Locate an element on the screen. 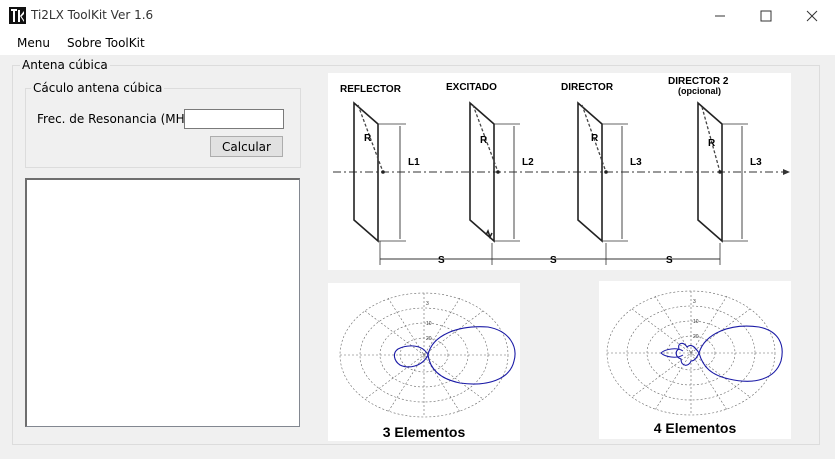 This screenshot has width=835, height=459. three-elements-caption: 3 Elementos is located at coordinates (424, 432).